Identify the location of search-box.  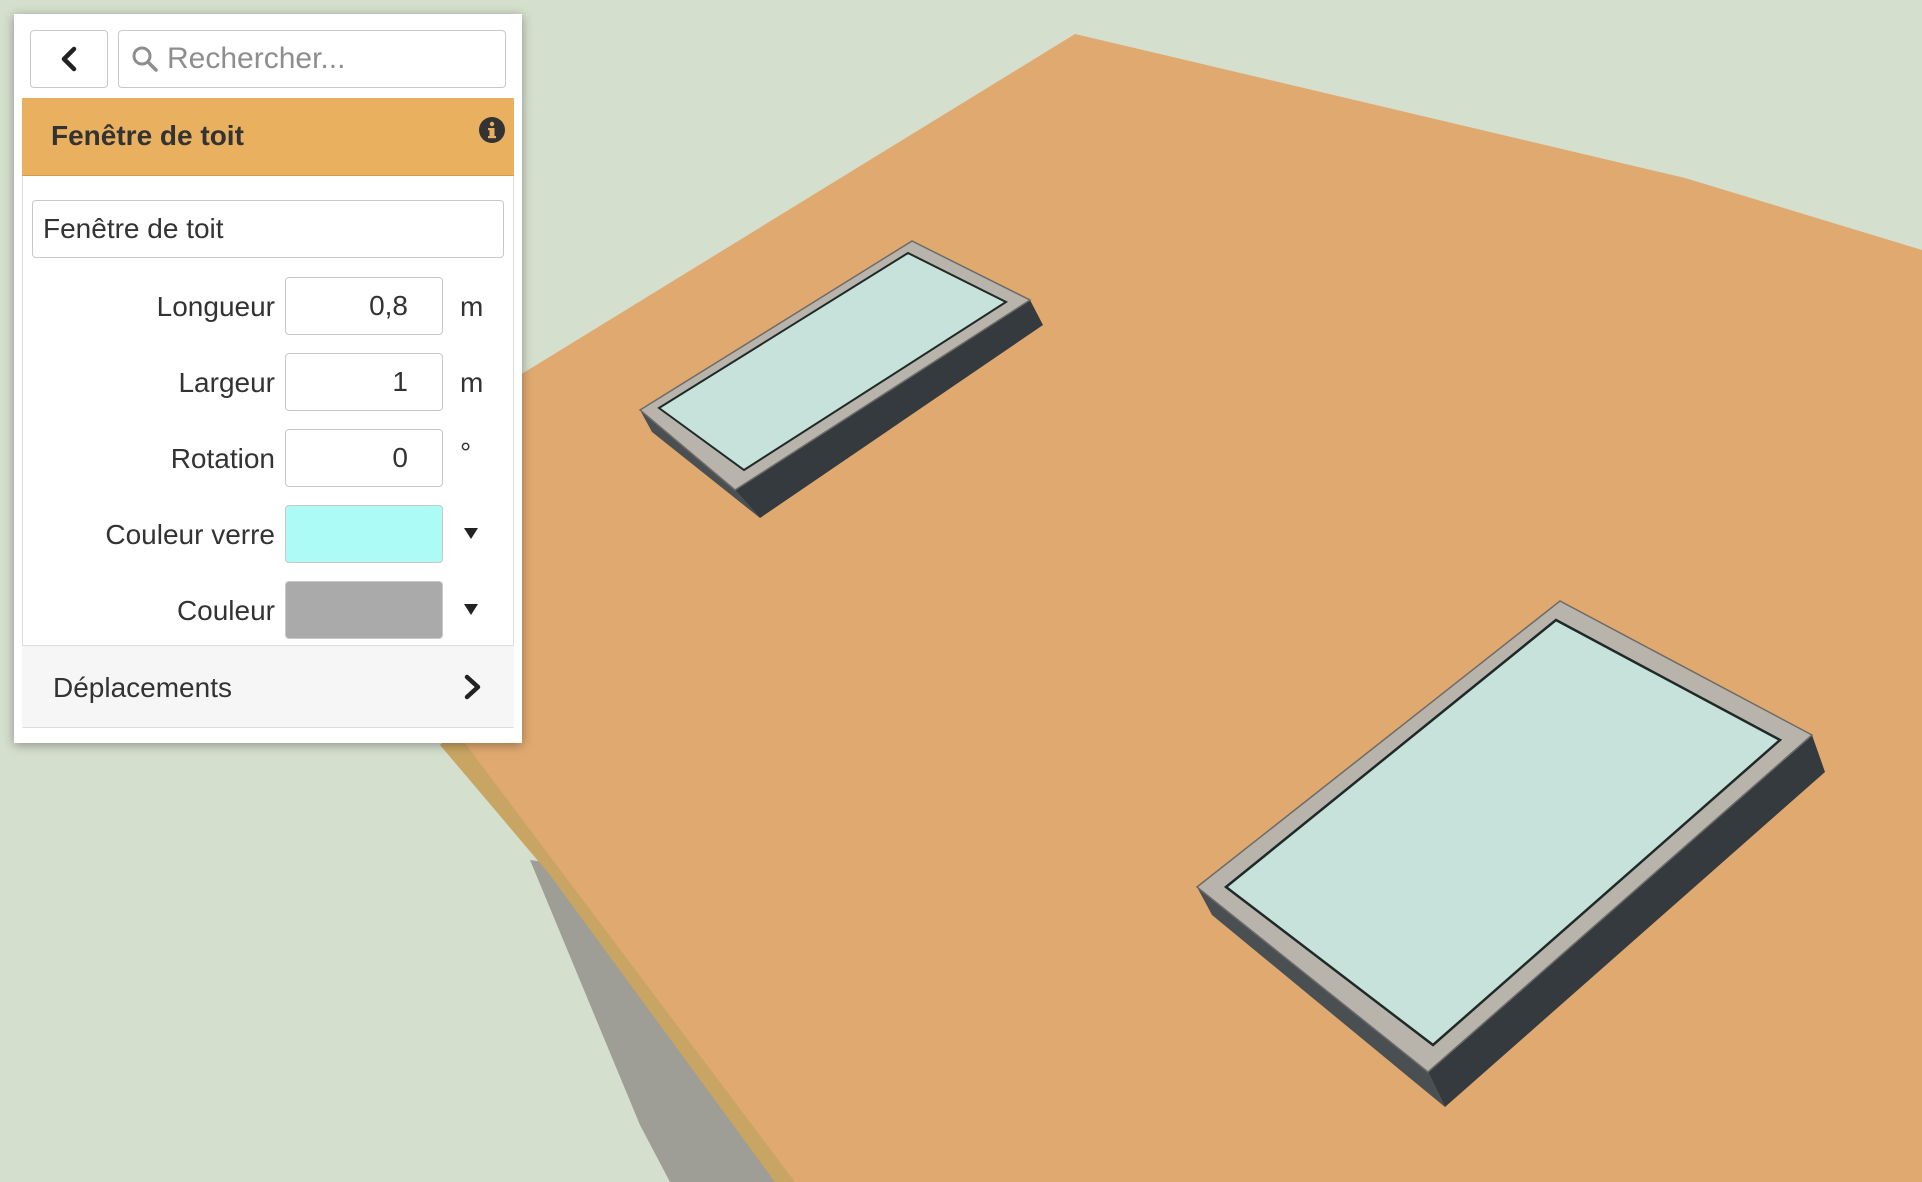
(336, 59).